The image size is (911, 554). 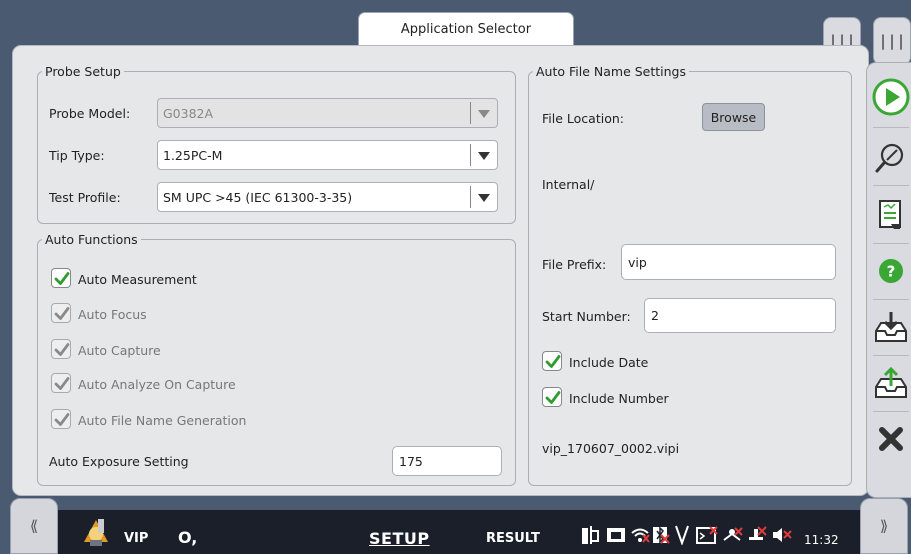 What do you see at coordinates (821, 540) in the screenshot?
I see `clock-label: 11:32` at bounding box center [821, 540].